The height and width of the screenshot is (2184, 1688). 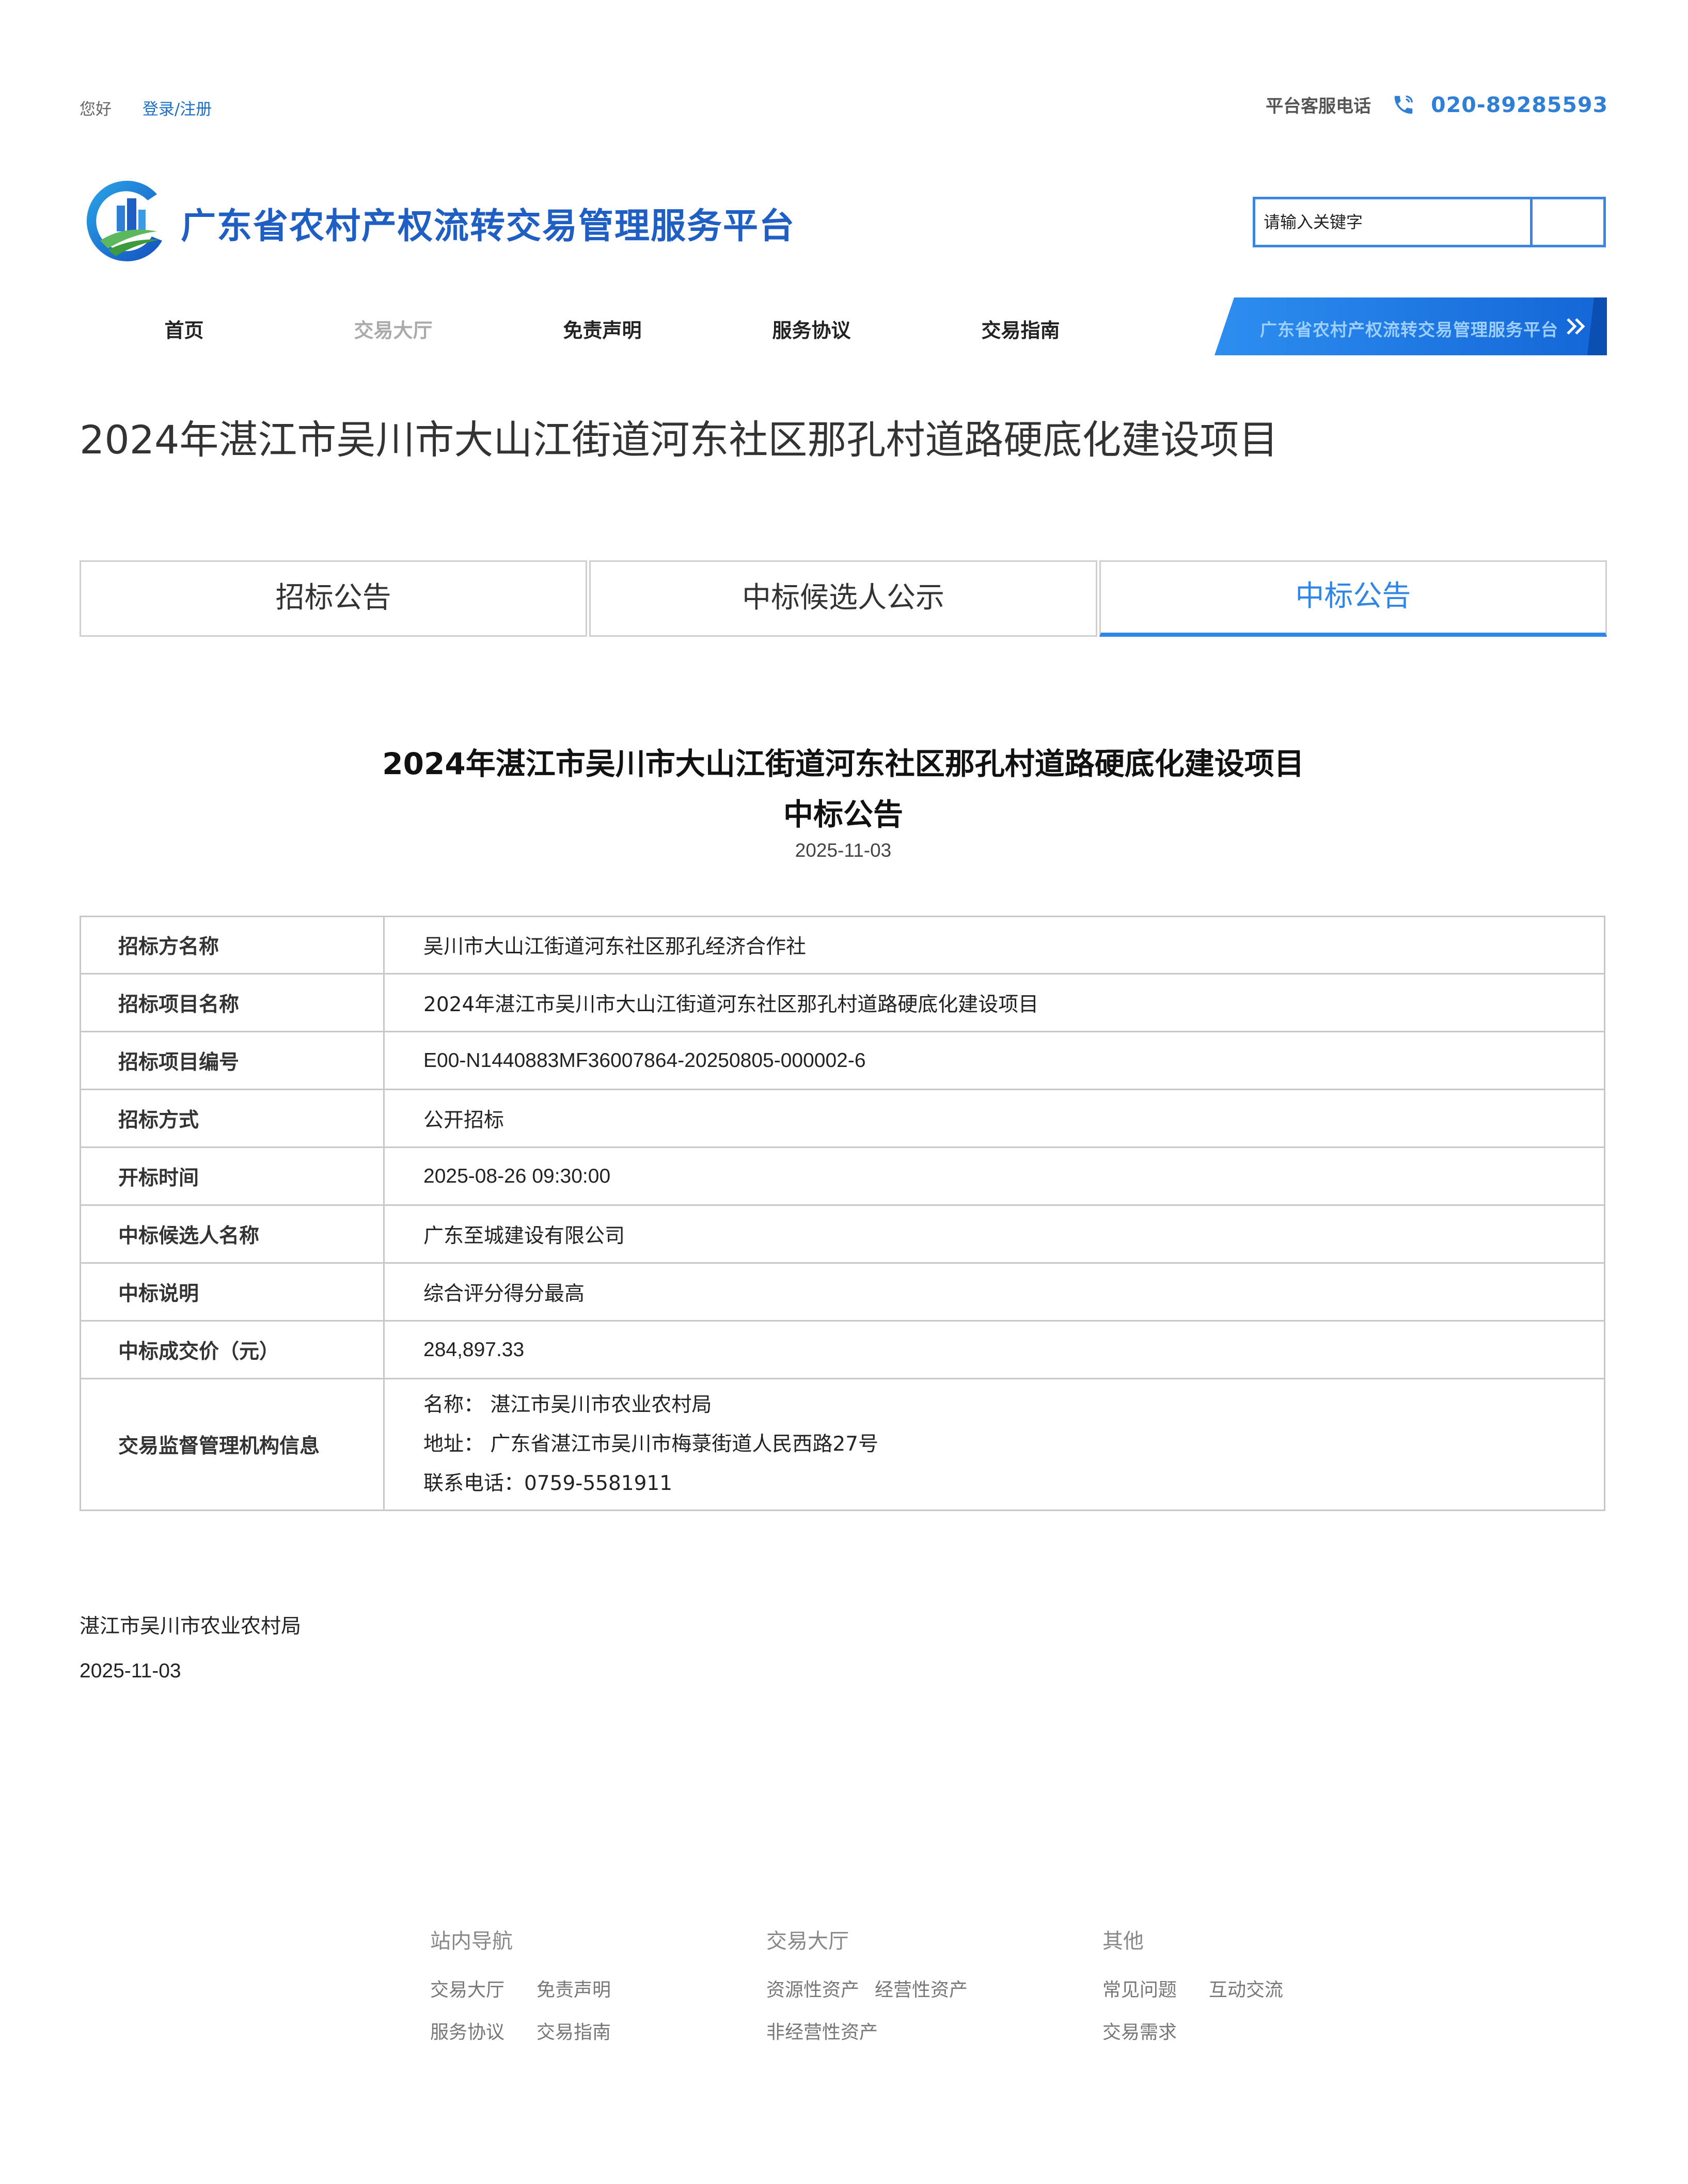 I want to click on row-value: 吴川市大山江街道河东社区那孔经济合作社, so click(x=994, y=945).